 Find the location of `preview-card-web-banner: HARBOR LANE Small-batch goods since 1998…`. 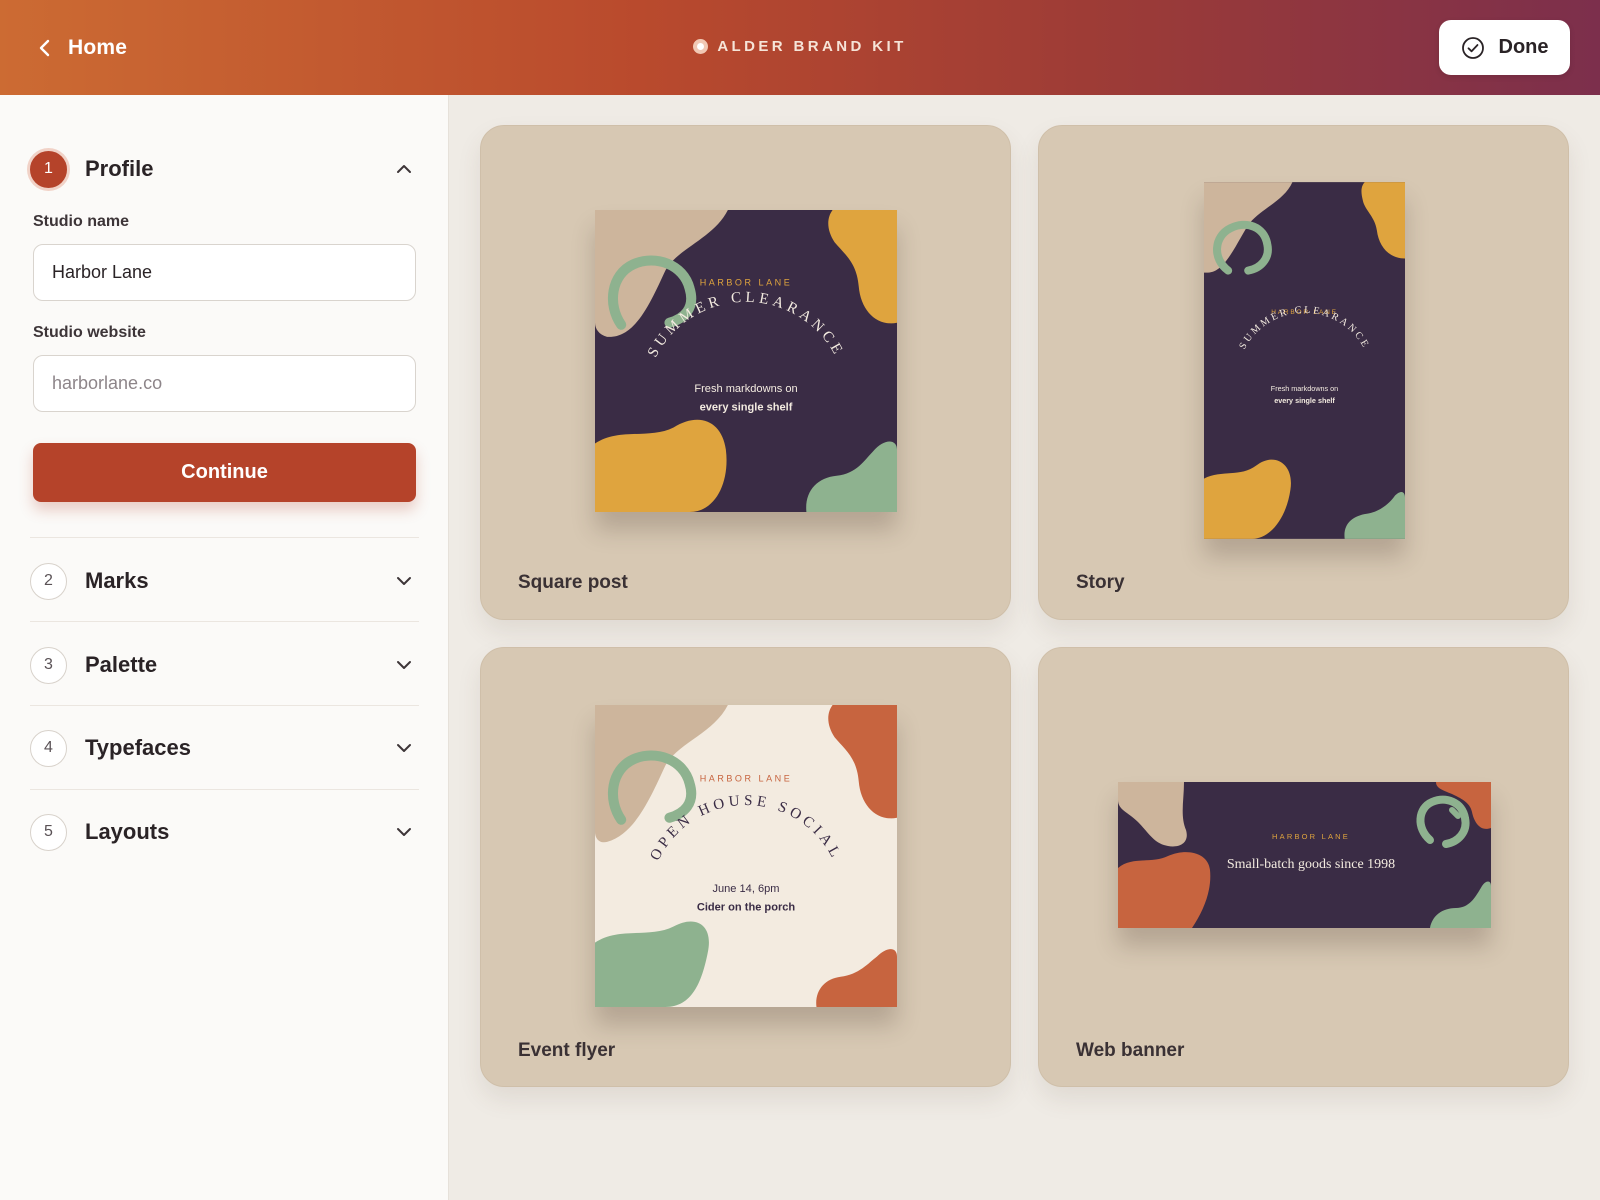

preview-card-web-banner: HARBOR LANE Small-batch goods since 1998… is located at coordinates (1303, 867).